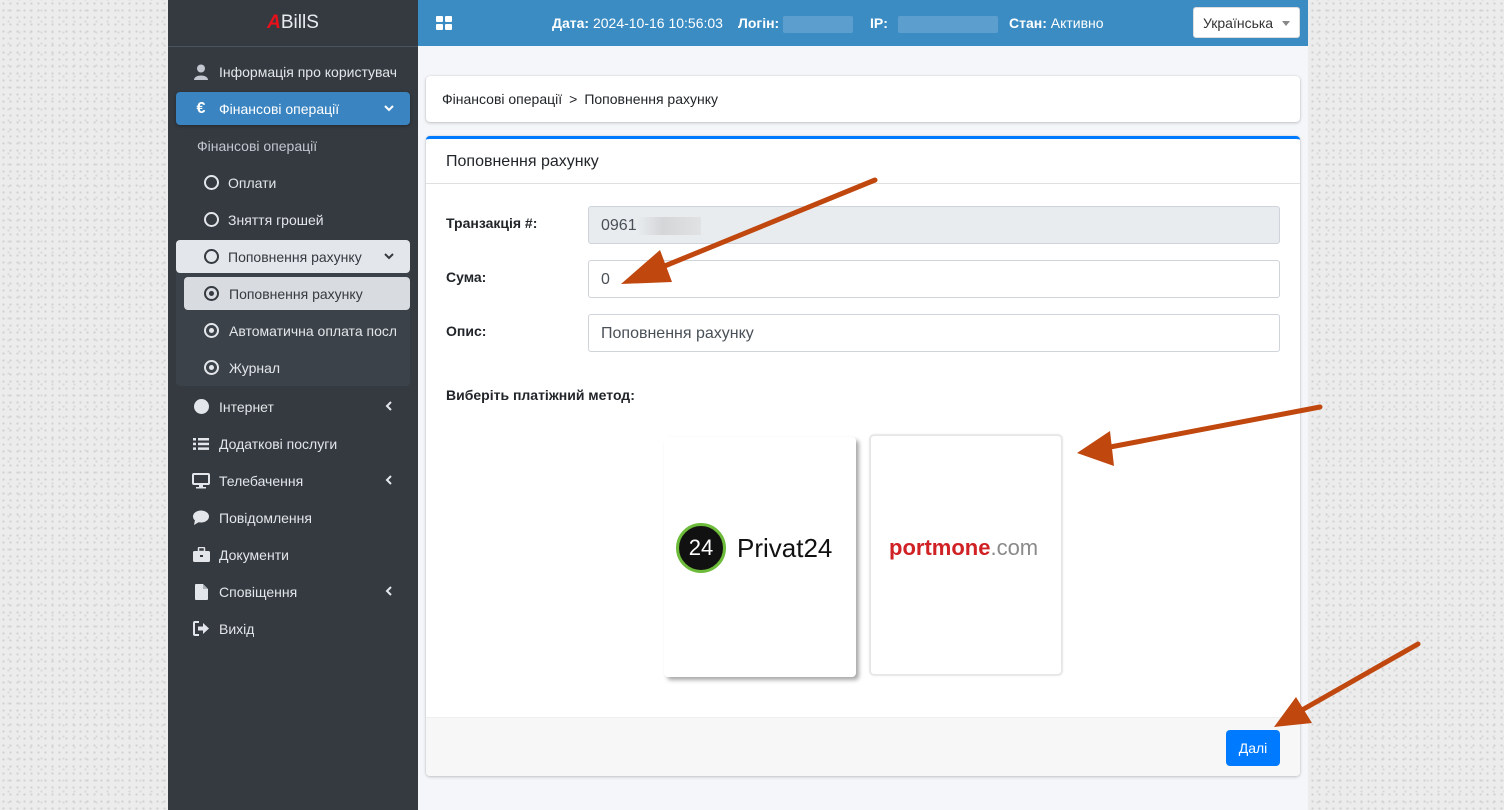 The image size is (1504, 810). I want to click on sidebar-item-label: Документи, so click(254, 554).